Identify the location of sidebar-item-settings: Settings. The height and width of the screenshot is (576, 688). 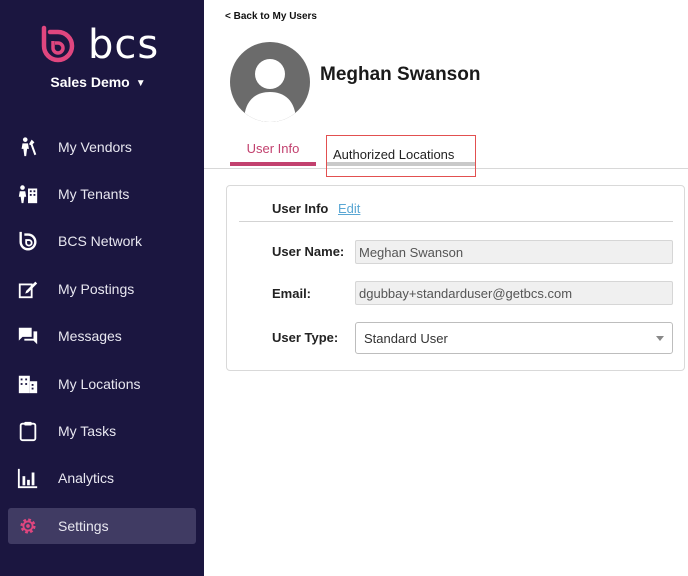
(102, 526).